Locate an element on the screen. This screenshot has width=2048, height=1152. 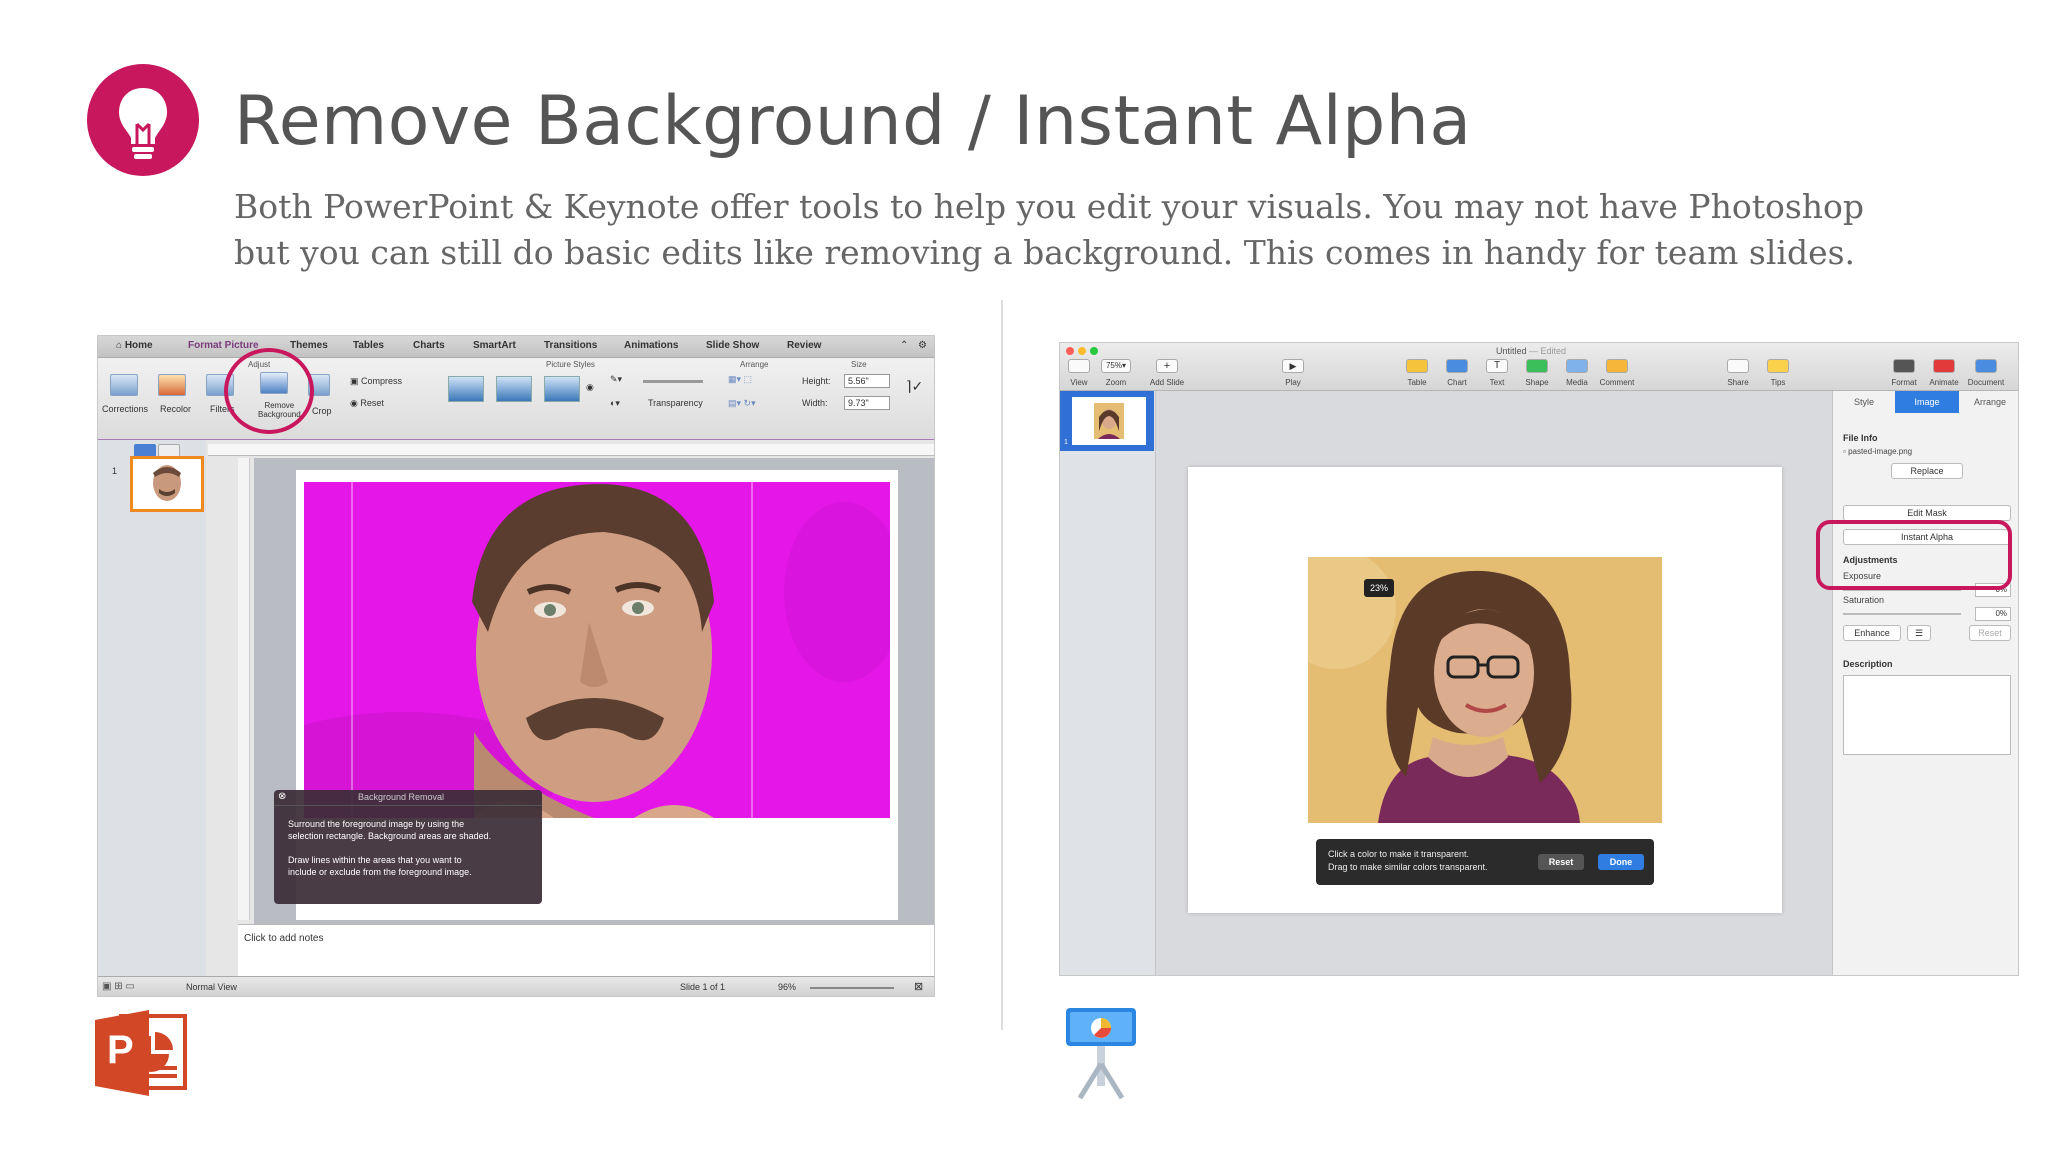
notes-pane: Click to add notes is located at coordinates (586, 950).